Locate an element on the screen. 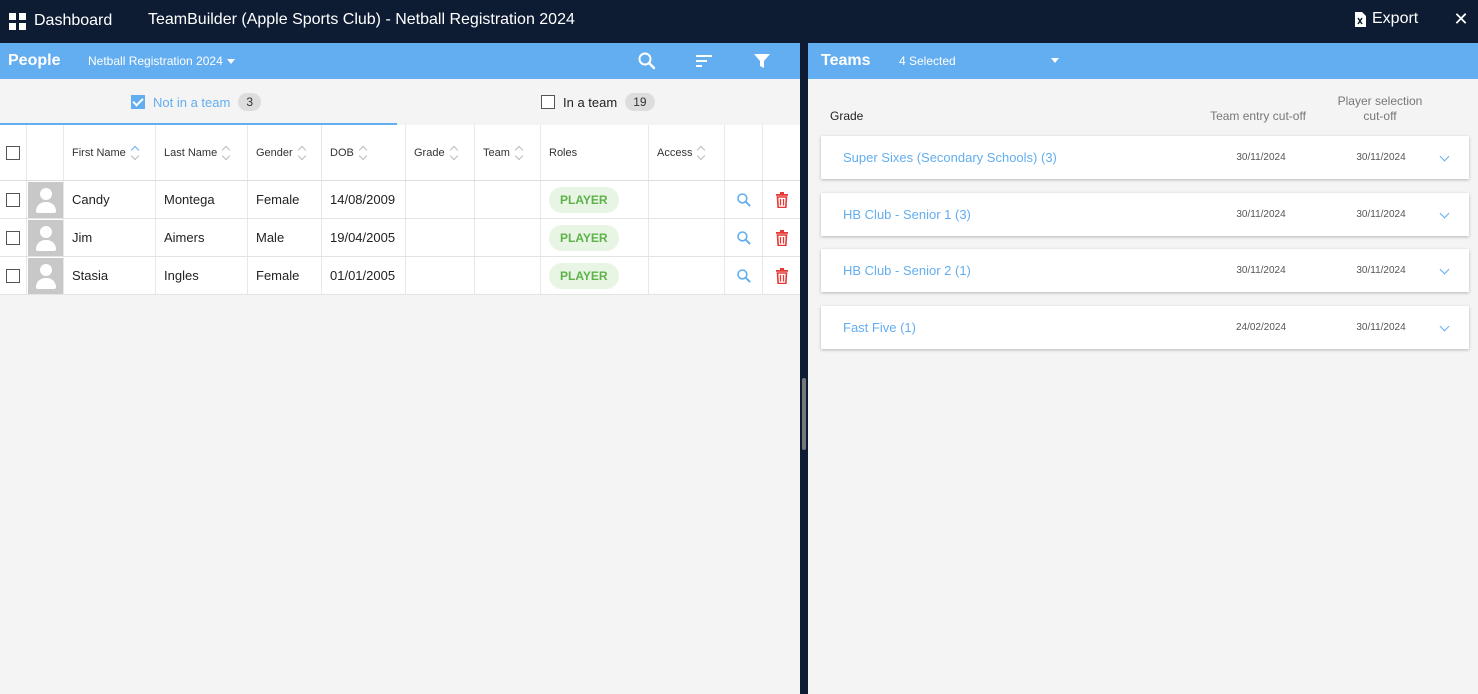  last-name-cell: Montega is located at coordinates (202, 199).